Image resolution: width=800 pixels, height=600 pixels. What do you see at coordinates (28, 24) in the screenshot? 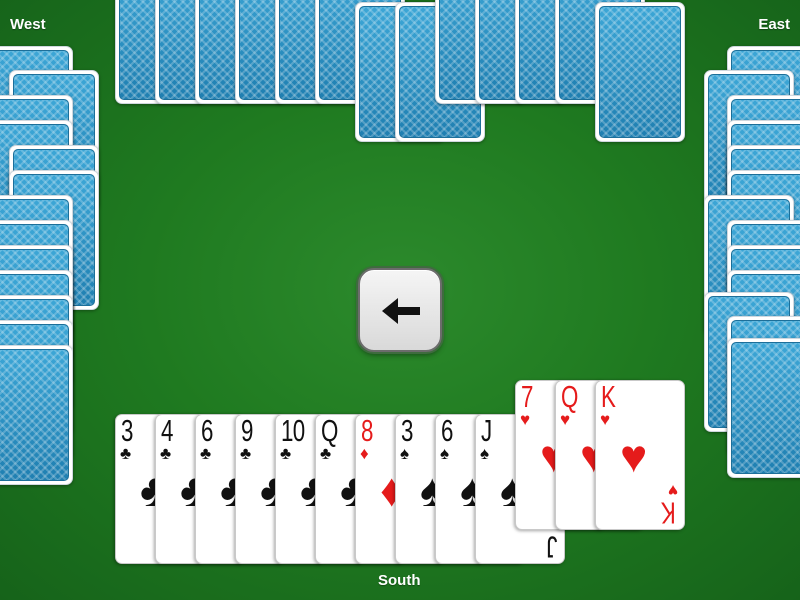
I see `west-seat-label: West` at bounding box center [28, 24].